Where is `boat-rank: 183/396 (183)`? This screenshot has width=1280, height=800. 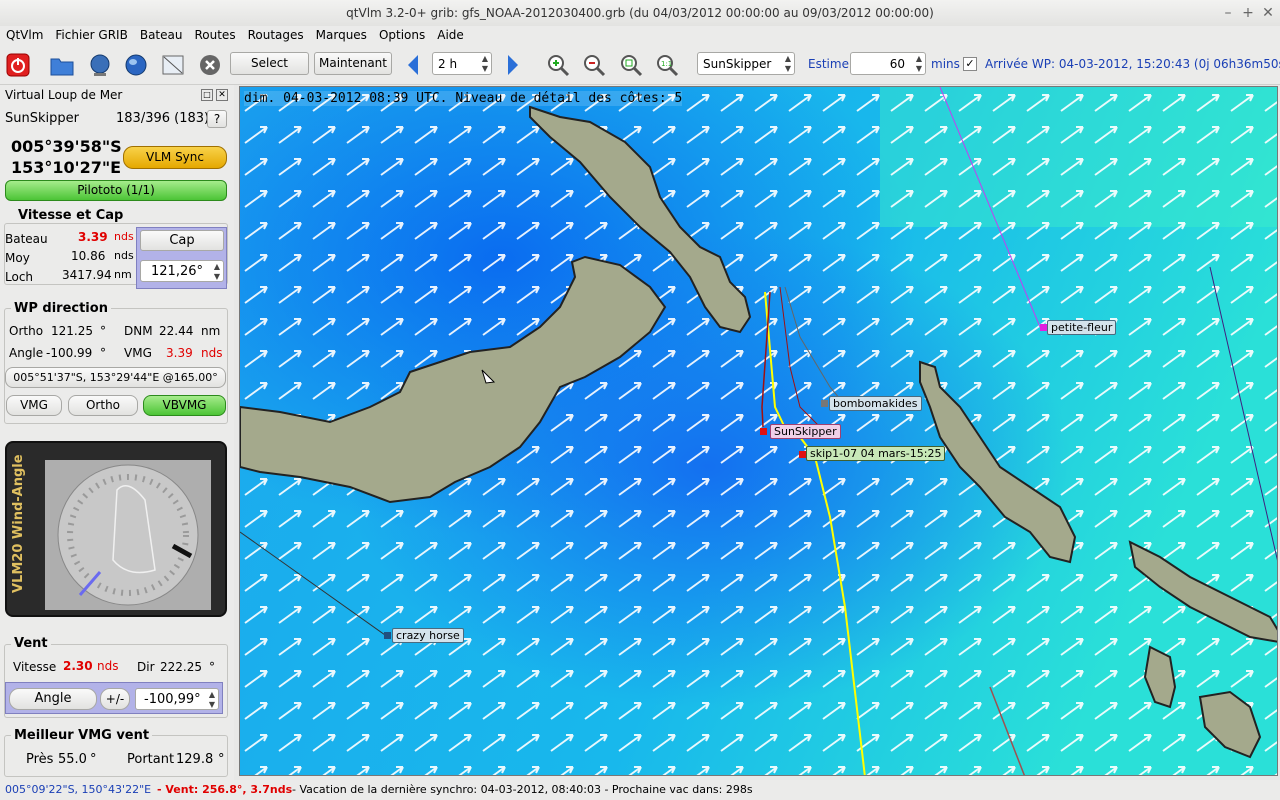 boat-rank: 183/396 (183) is located at coordinates (163, 118).